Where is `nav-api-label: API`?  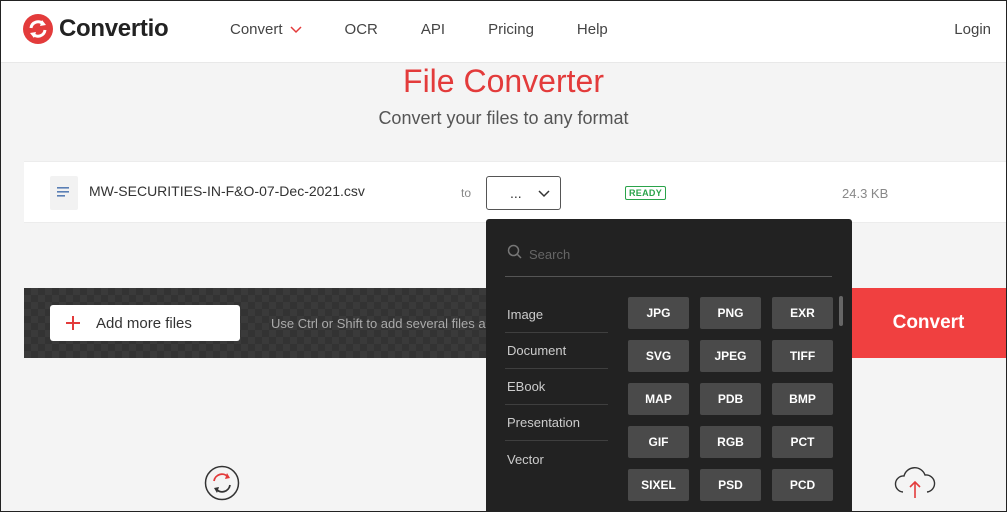 nav-api-label: API is located at coordinates (433, 29).